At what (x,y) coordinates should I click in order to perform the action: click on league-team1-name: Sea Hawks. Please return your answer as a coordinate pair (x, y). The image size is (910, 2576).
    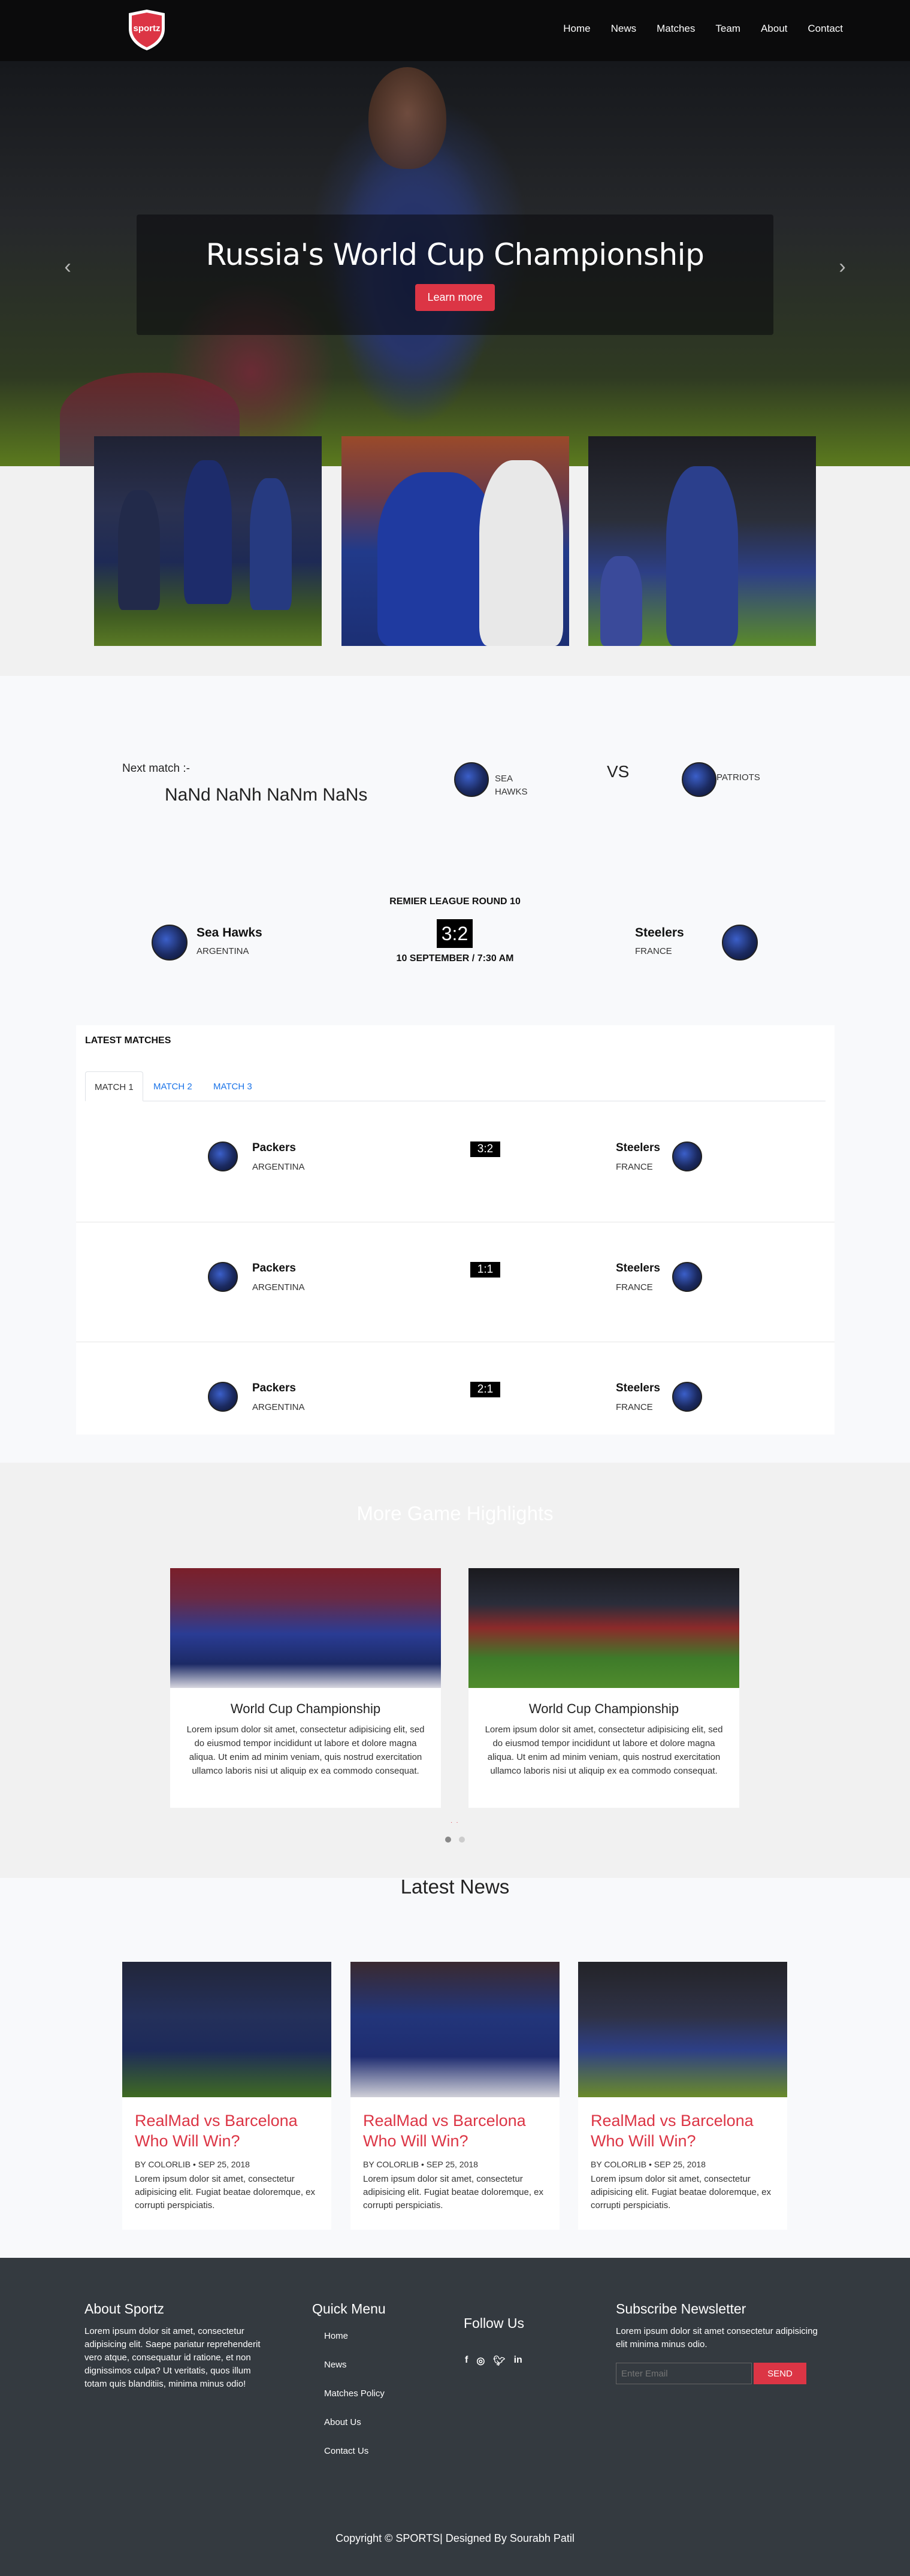
    Looking at the image, I should click on (229, 933).